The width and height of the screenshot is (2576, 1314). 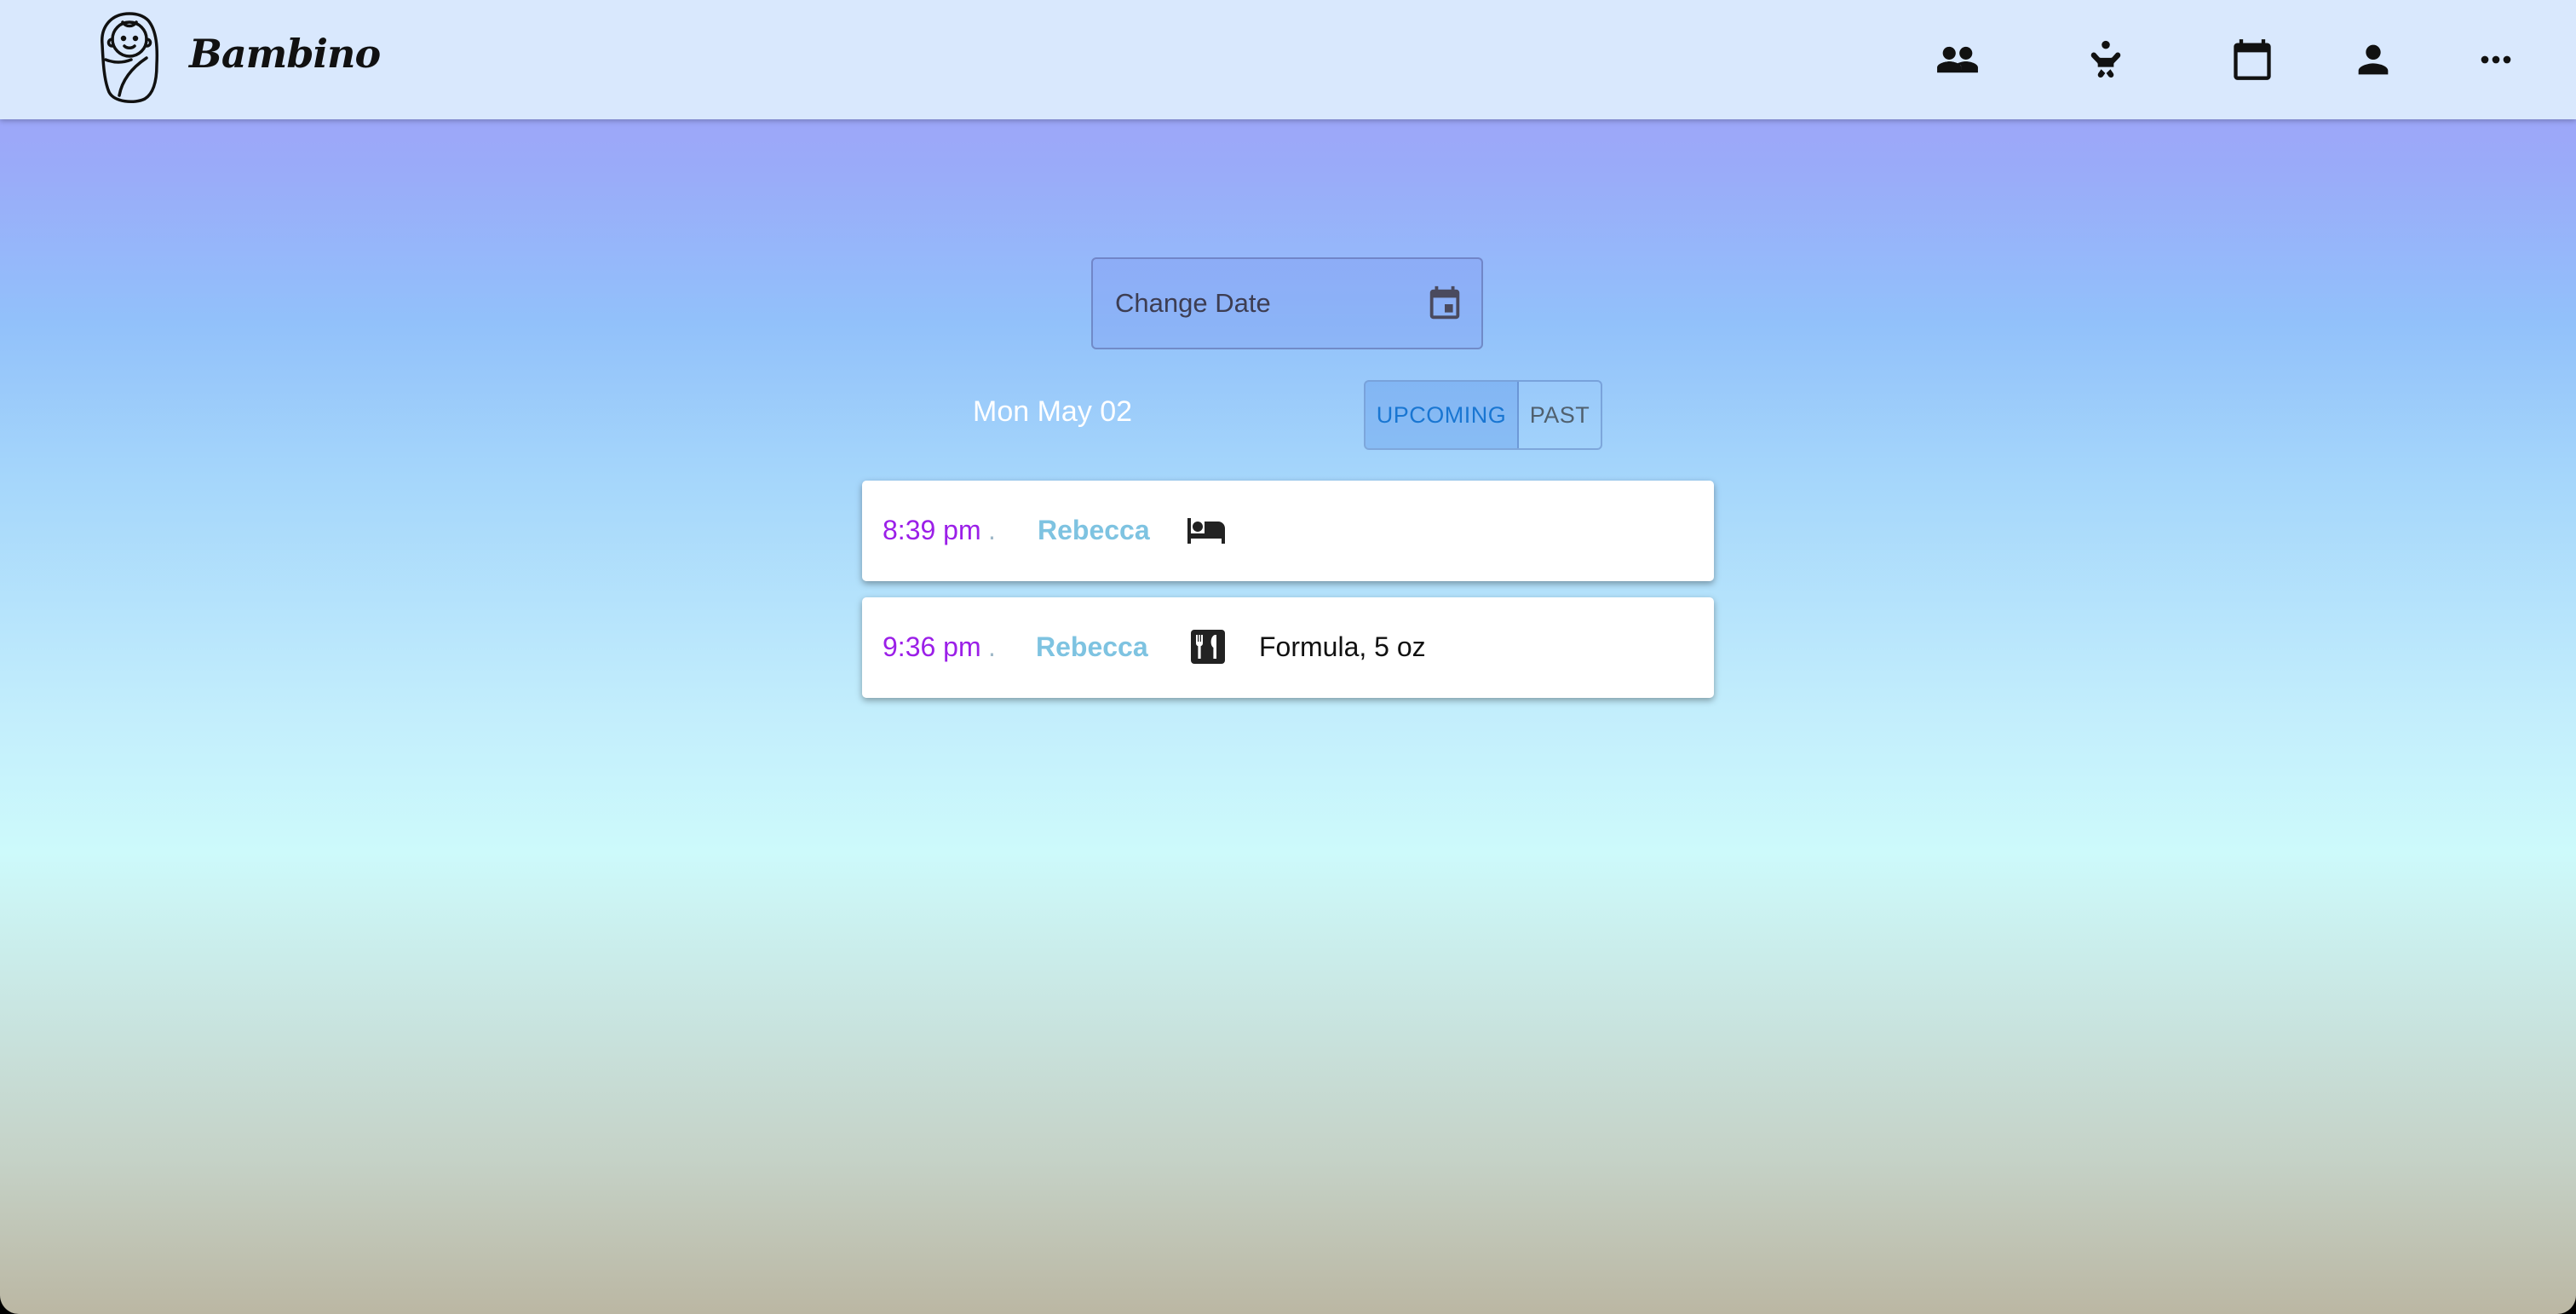 I want to click on upcoming-past-toggle: UPCOMING PAST, so click(x=1483, y=415).